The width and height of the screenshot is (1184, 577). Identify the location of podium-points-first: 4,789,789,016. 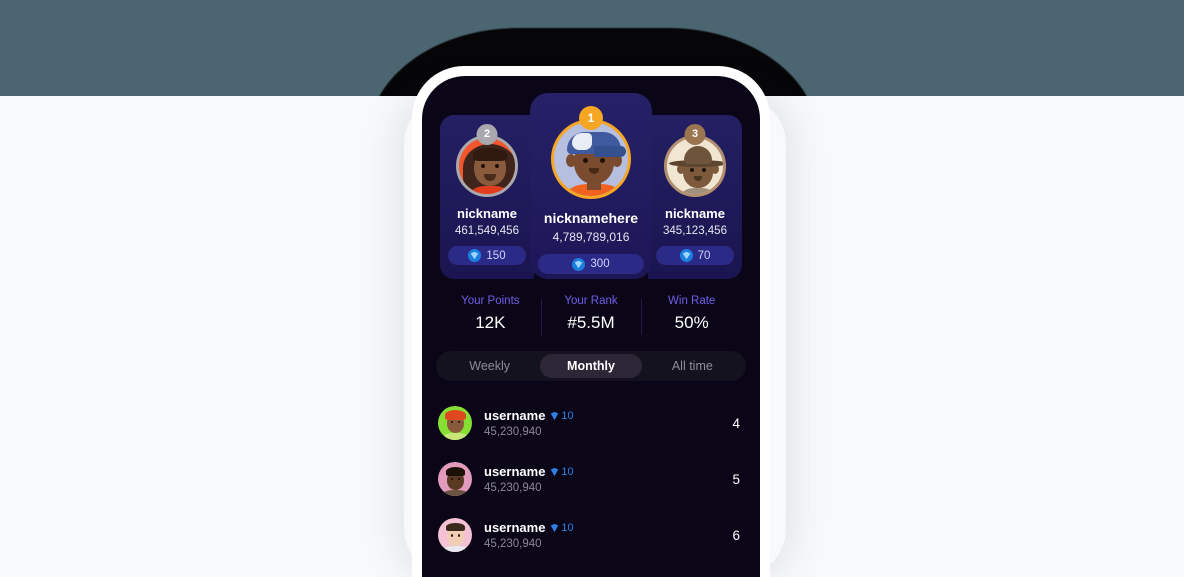
(591, 237).